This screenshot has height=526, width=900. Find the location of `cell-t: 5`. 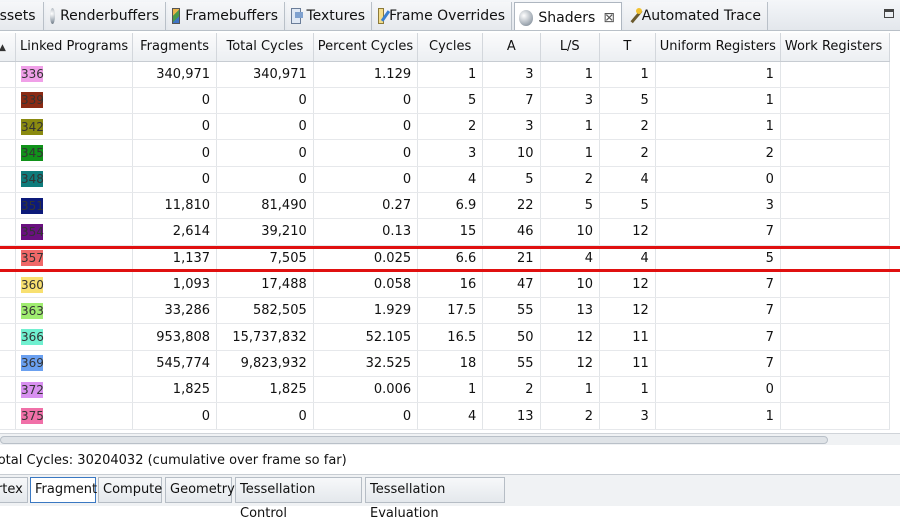

cell-t: 5 is located at coordinates (627, 206).